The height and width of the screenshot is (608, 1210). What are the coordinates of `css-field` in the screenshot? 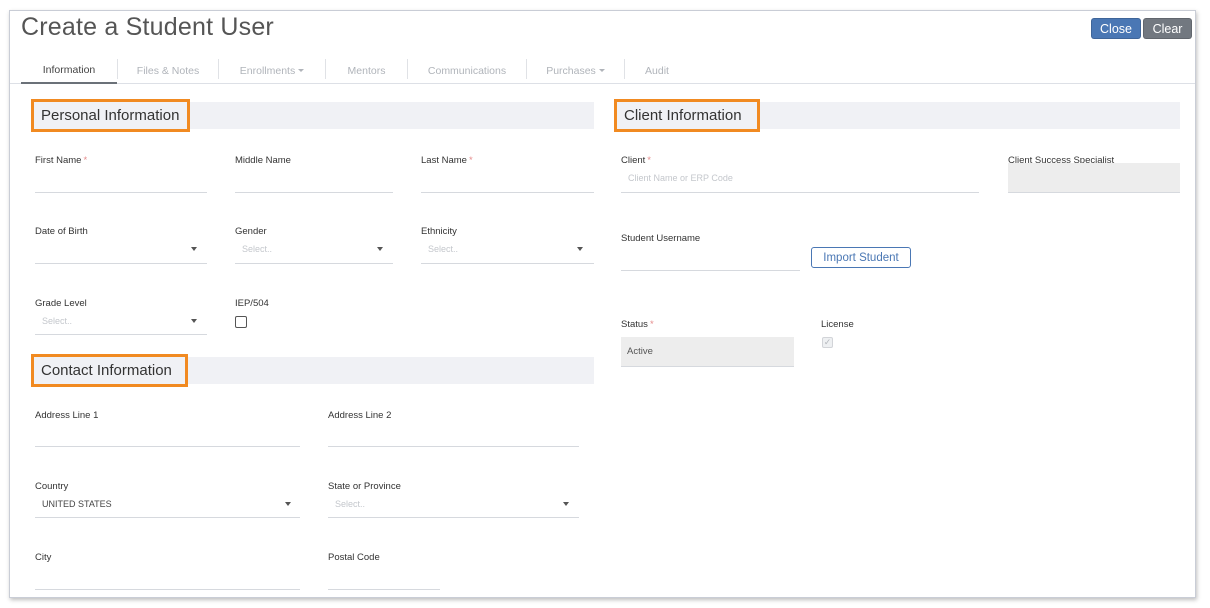 It's located at (1094, 178).